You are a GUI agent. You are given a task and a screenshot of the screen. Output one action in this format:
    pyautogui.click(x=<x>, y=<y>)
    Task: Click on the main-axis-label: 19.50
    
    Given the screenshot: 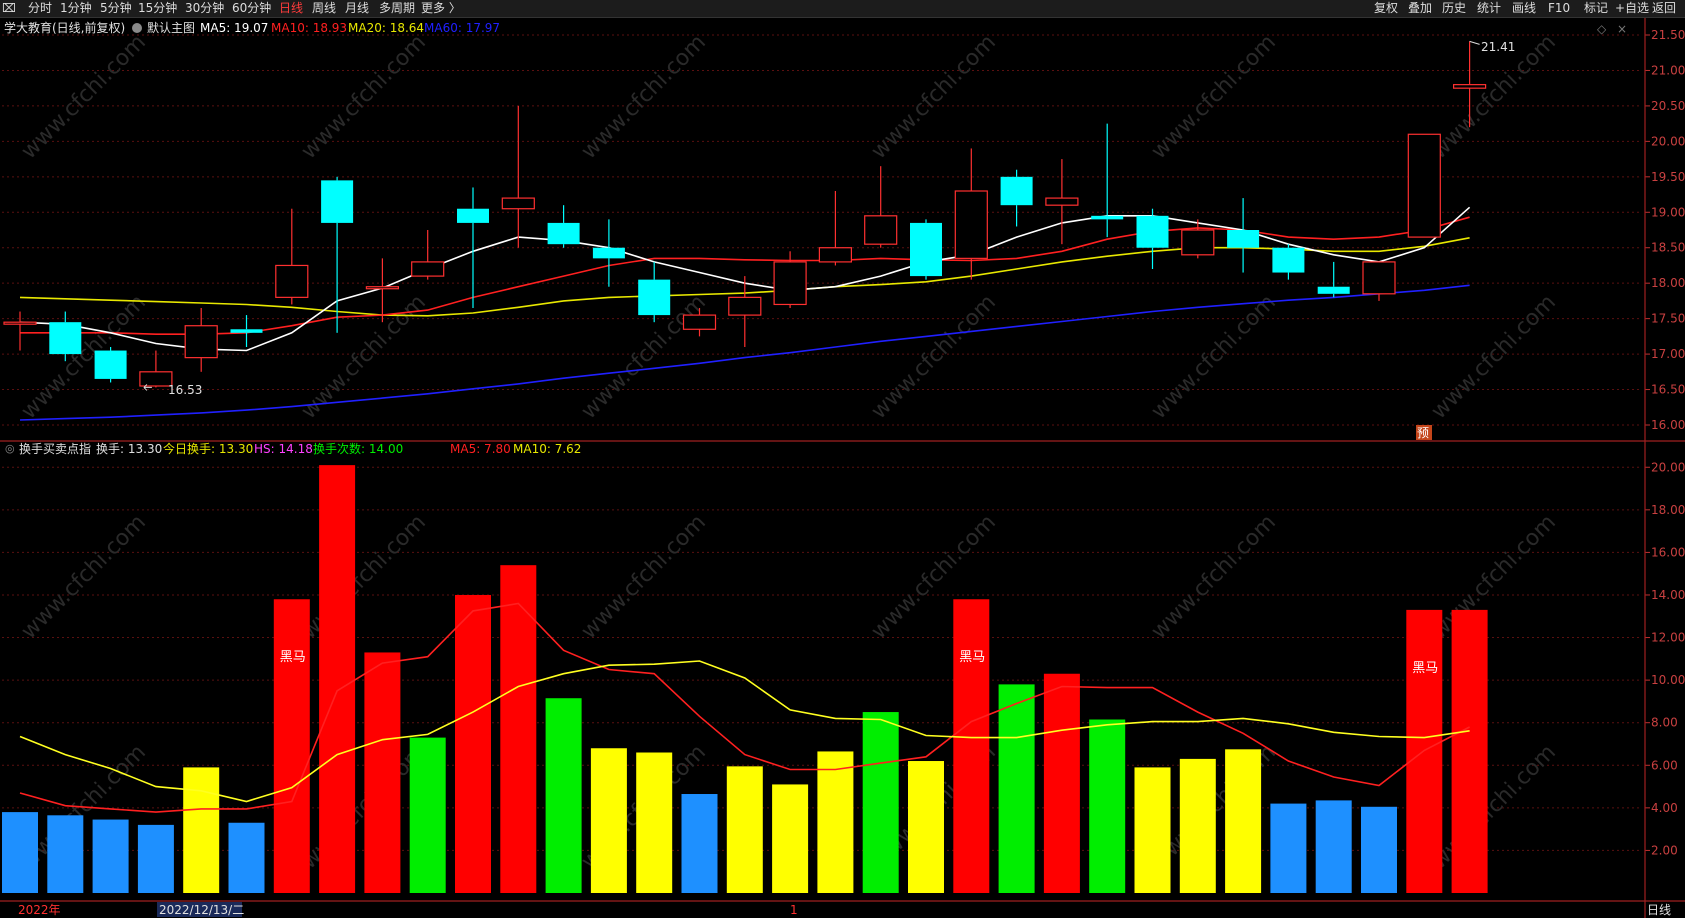 What is the action you would take?
    pyautogui.click(x=1668, y=177)
    